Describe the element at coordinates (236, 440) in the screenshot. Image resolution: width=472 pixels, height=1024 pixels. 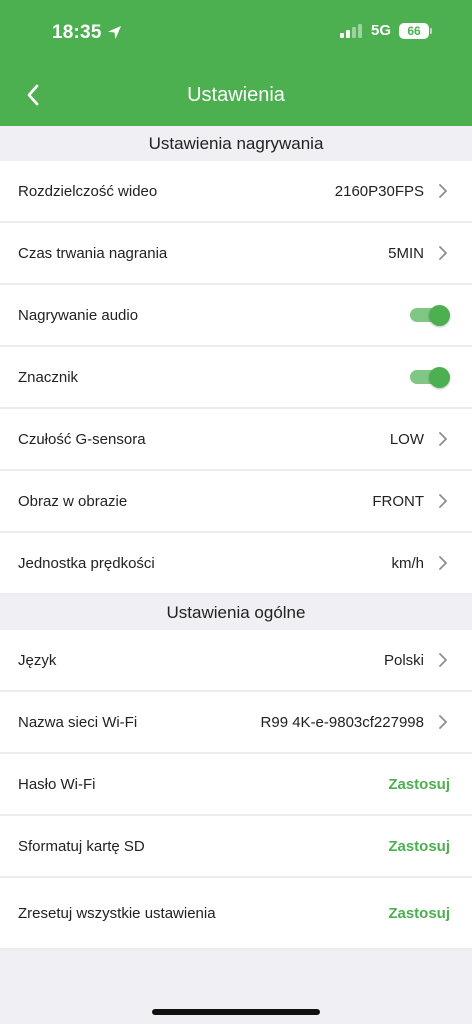
I see `setting-g-sensor-sensitivity: Czułość G-sensora LOW` at that location.